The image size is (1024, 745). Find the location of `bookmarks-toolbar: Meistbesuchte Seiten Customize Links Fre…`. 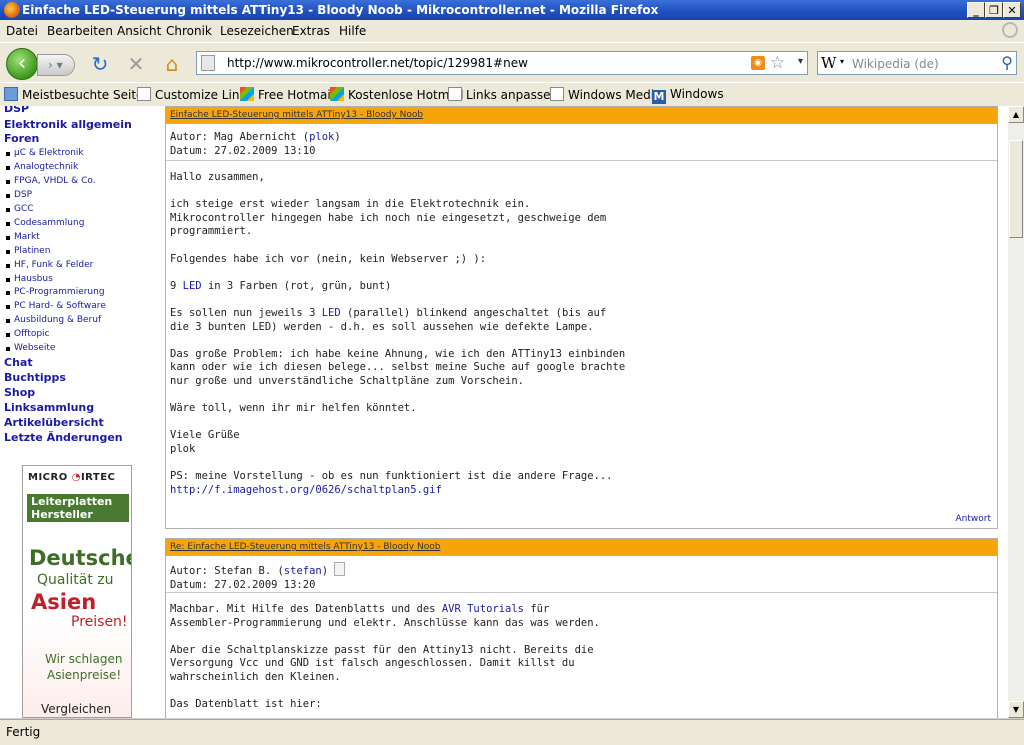

bookmarks-toolbar: Meistbesuchte Seiten Customize Links Fre… is located at coordinates (512, 95).